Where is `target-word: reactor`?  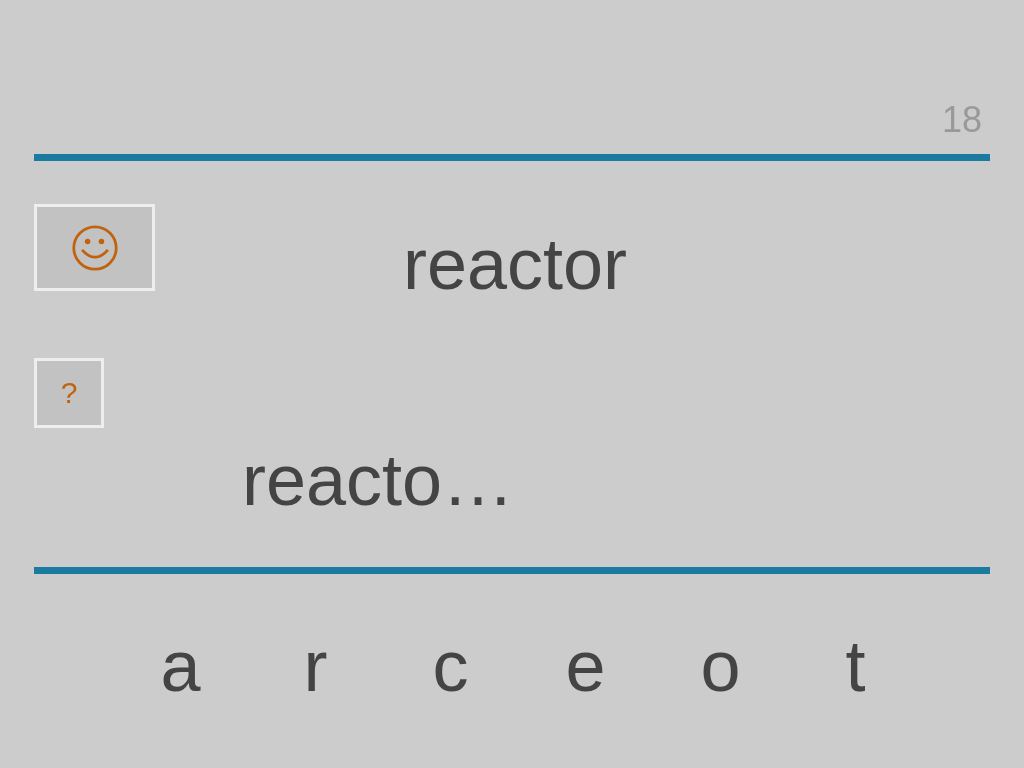 target-word: reactor is located at coordinates (515, 264).